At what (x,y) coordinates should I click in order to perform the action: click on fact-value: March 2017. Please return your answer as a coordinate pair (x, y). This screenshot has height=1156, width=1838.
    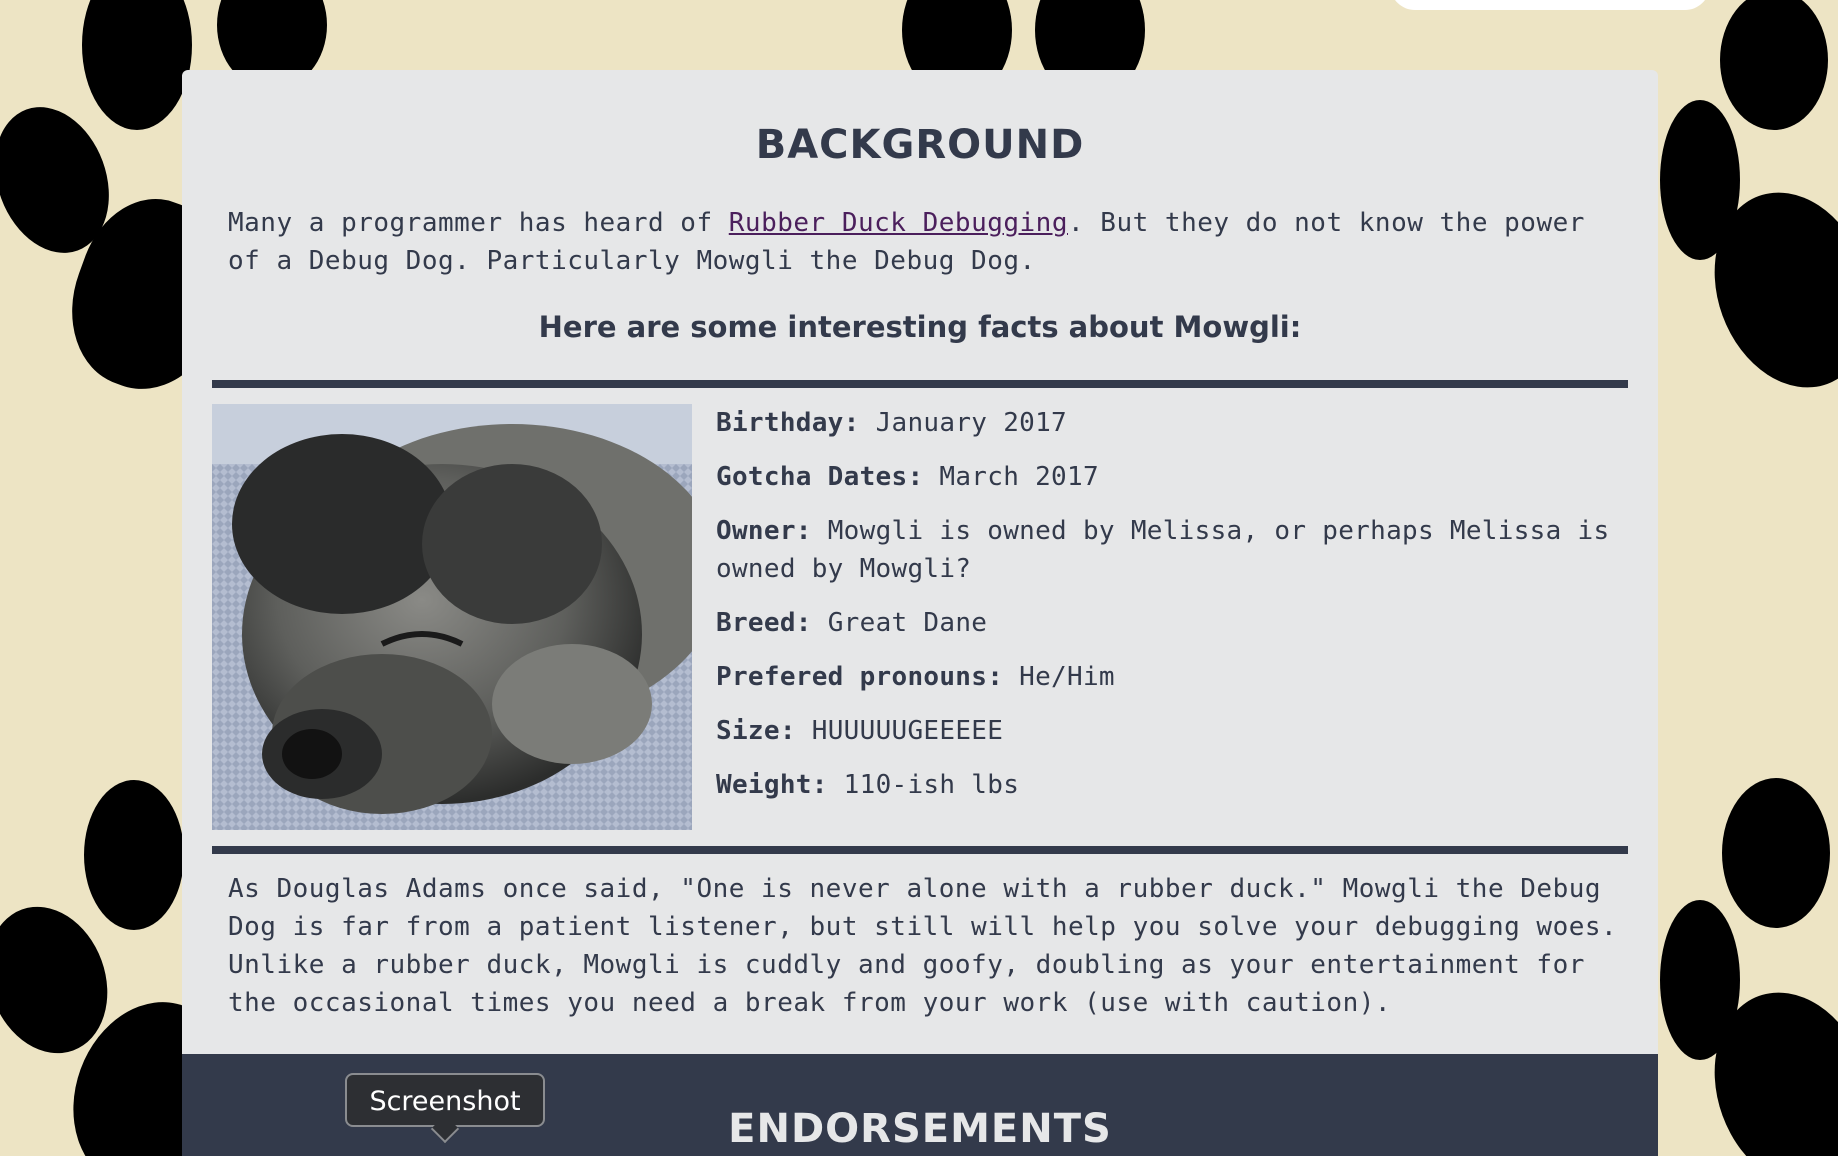
    Looking at the image, I should click on (1019, 477).